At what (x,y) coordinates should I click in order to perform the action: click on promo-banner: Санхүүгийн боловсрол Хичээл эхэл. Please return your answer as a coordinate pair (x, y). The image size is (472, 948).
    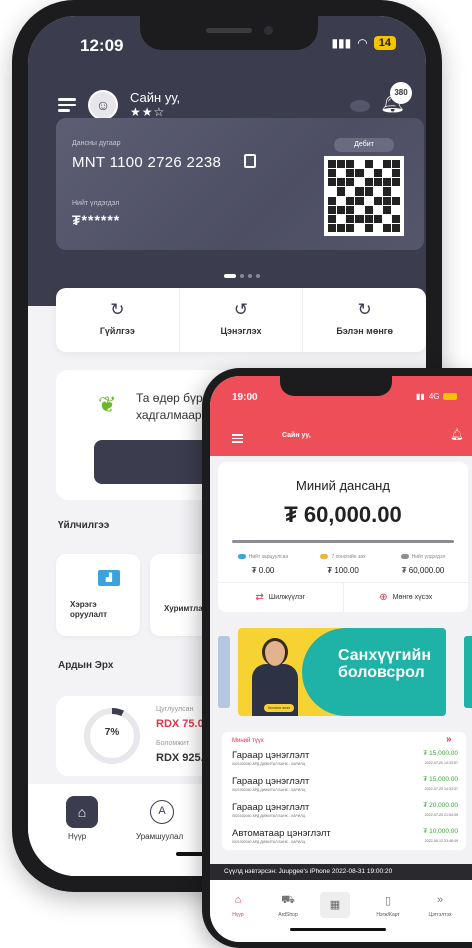
    Looking at the image, I should click on (342, 672).